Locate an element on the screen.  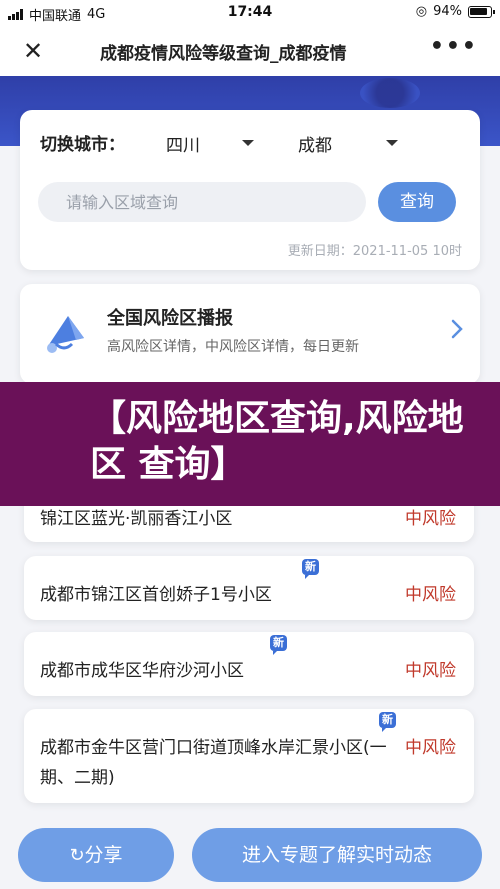
query-button: 查询 is located at coordinates (417, 202).